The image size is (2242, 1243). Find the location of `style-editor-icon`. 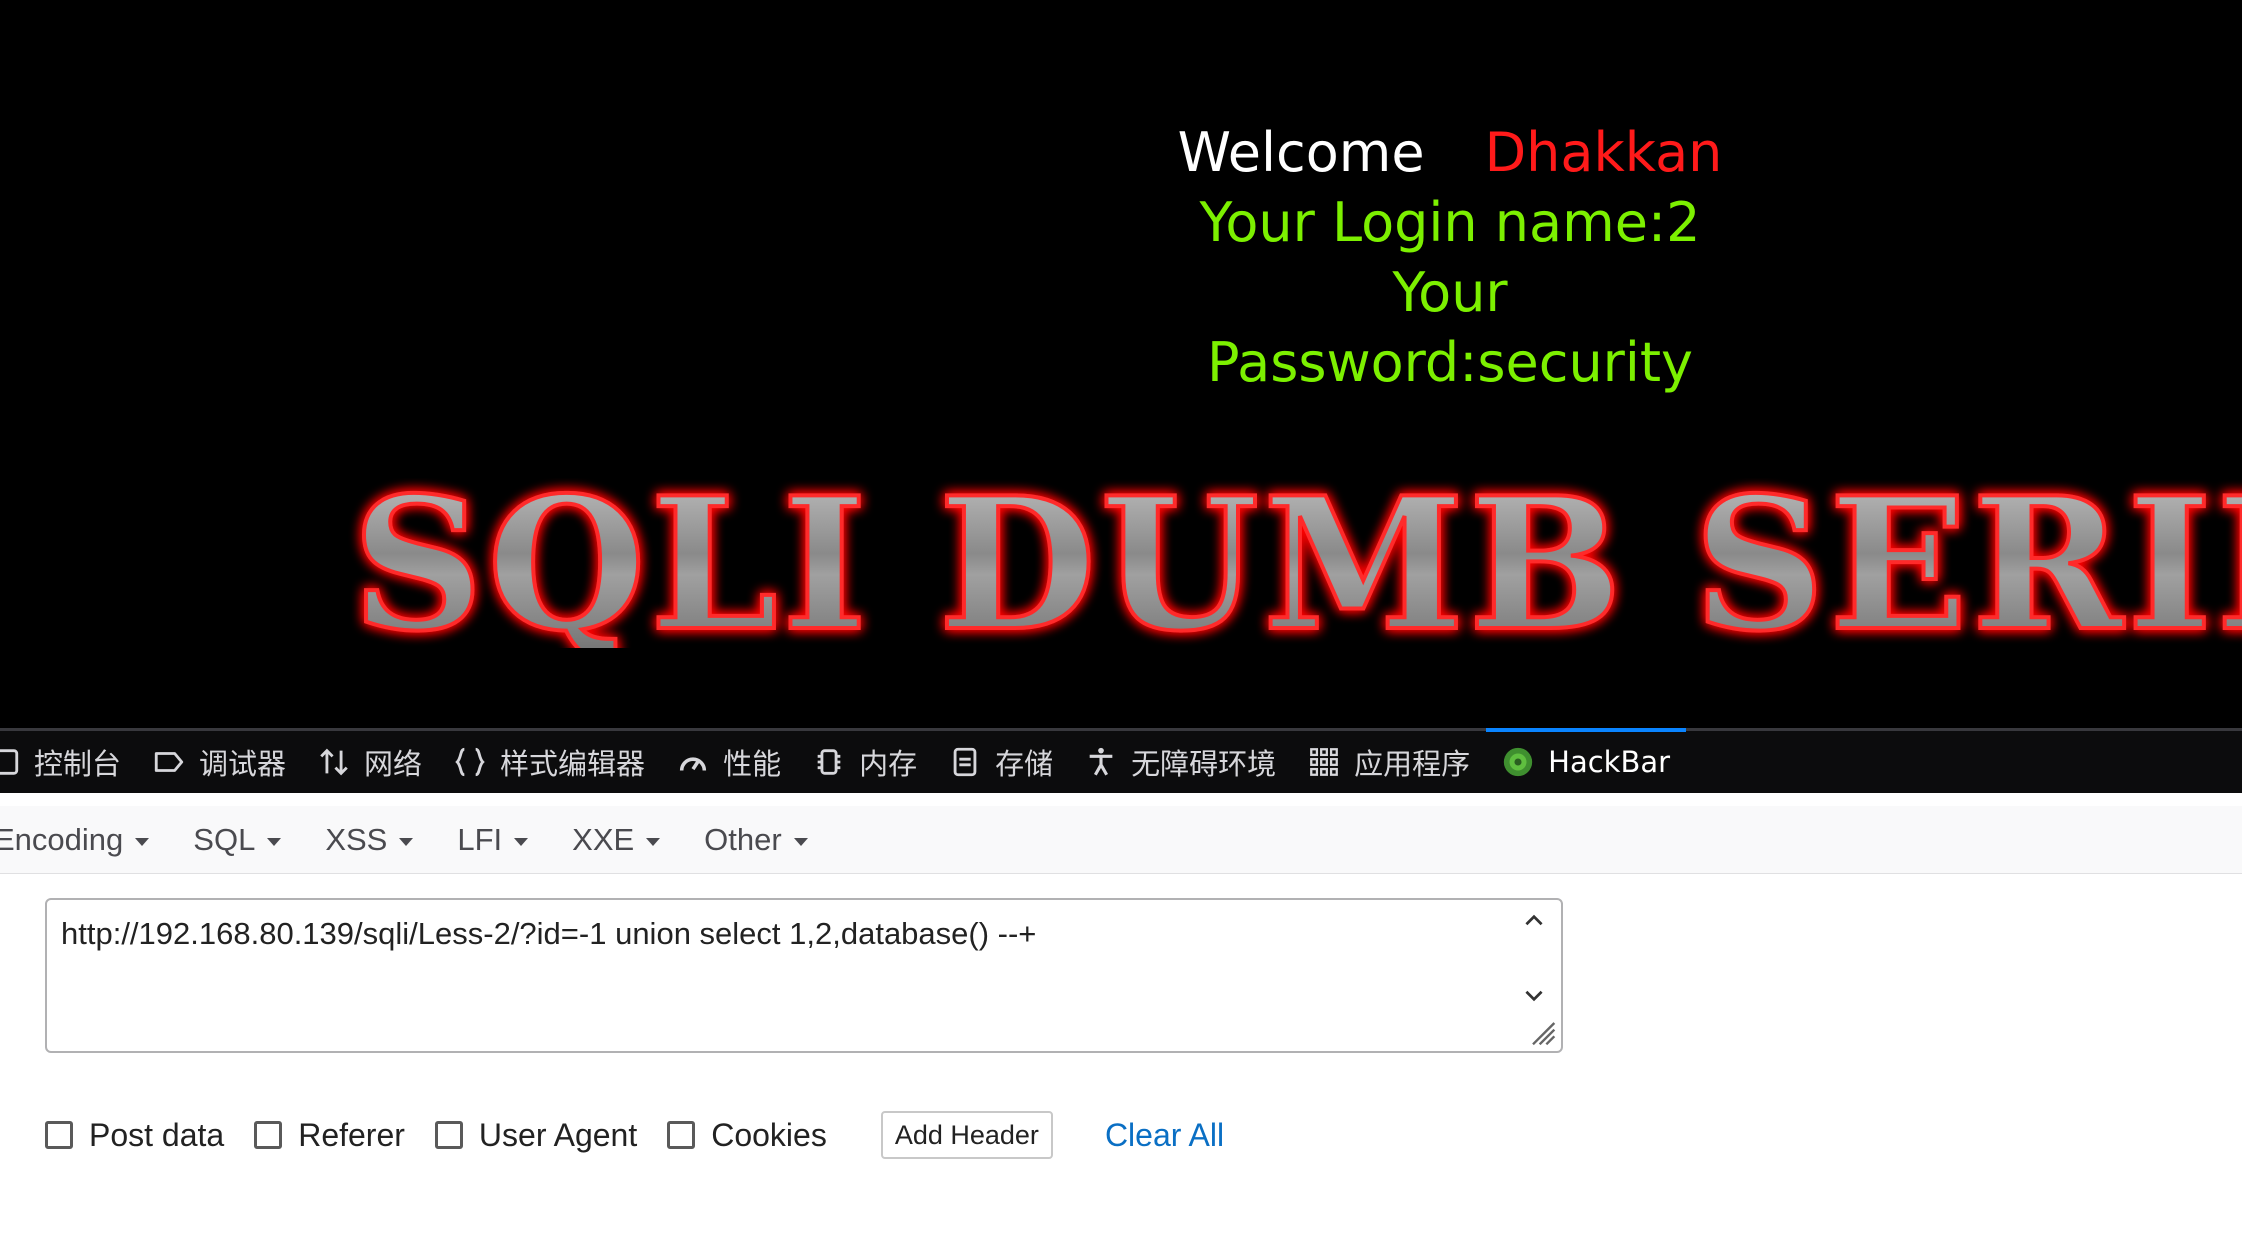

style-editor-icon is located at coordinates (470, 762).